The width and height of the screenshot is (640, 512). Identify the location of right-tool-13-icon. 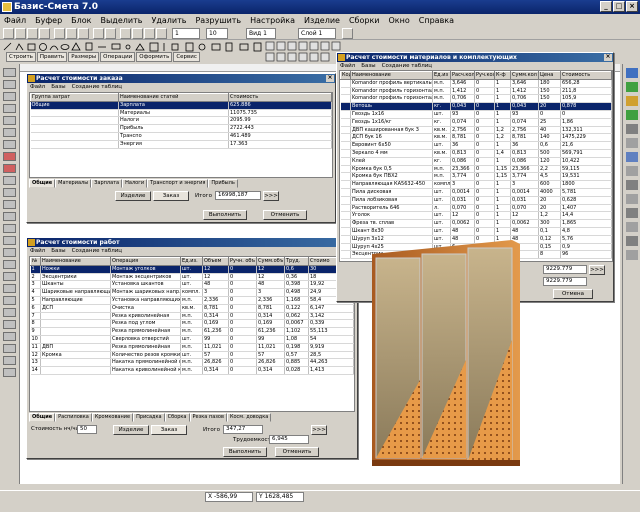
(632, 241).